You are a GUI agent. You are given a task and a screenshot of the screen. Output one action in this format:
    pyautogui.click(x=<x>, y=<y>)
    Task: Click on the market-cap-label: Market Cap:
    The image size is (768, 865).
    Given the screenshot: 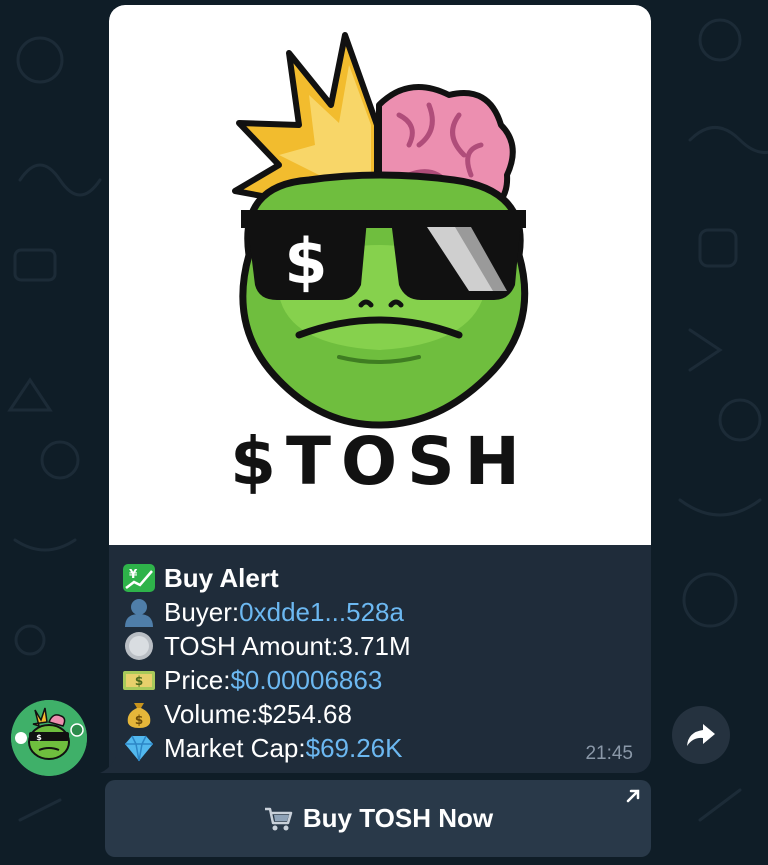 What is the action you would take?
    pyautogui.click(x=235, y=748)
    